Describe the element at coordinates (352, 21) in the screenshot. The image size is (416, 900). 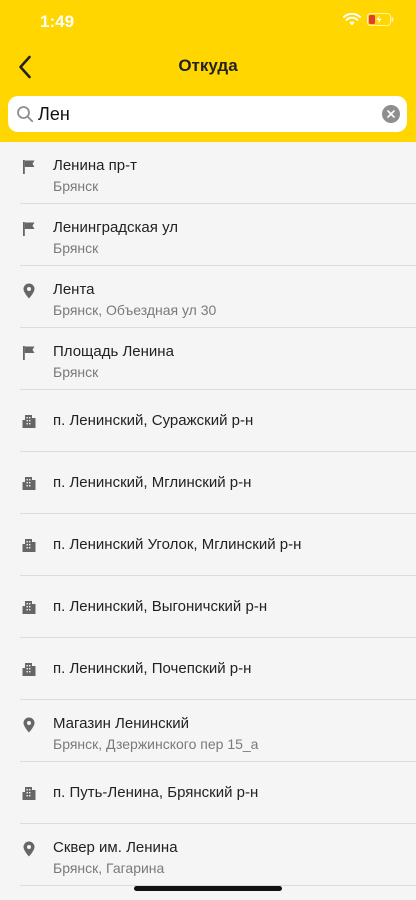
I see `wifi-icon` at that location.